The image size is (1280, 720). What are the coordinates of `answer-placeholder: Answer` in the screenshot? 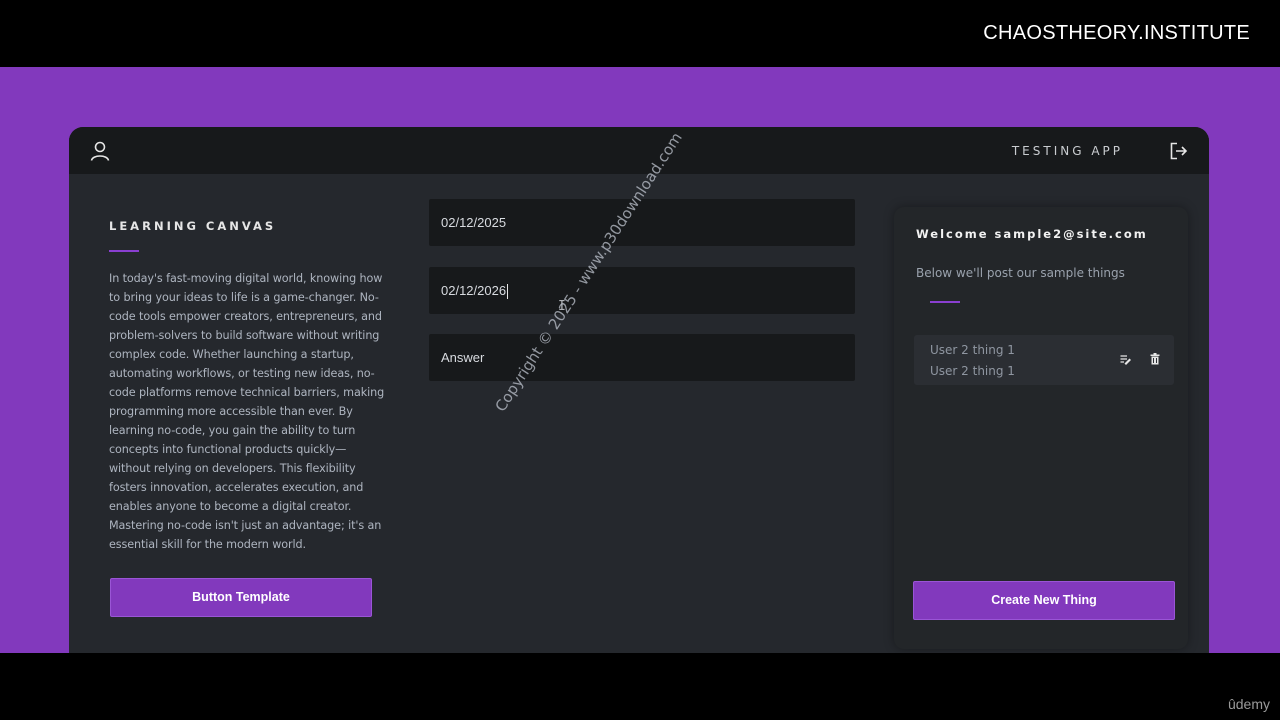 It's located at (463, 357).